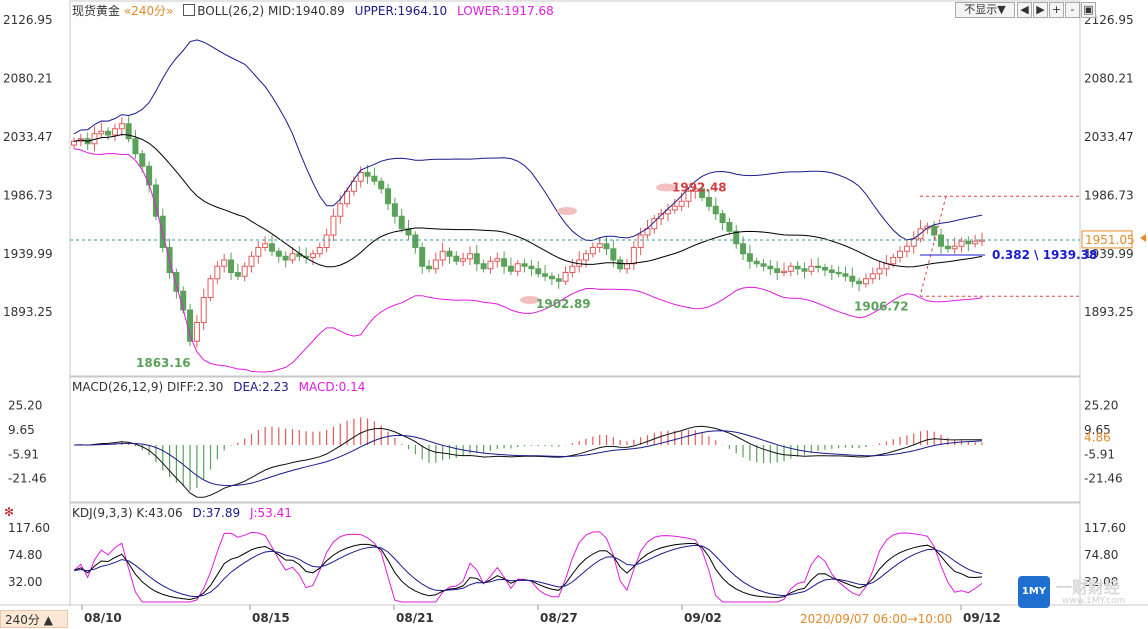 The width and height of the screenshot is (1148, 629). What do you see at coordinates (1056, 10) in the screenshot?
I see `zoom-in-button: +` at bounding box center [1056, 10].